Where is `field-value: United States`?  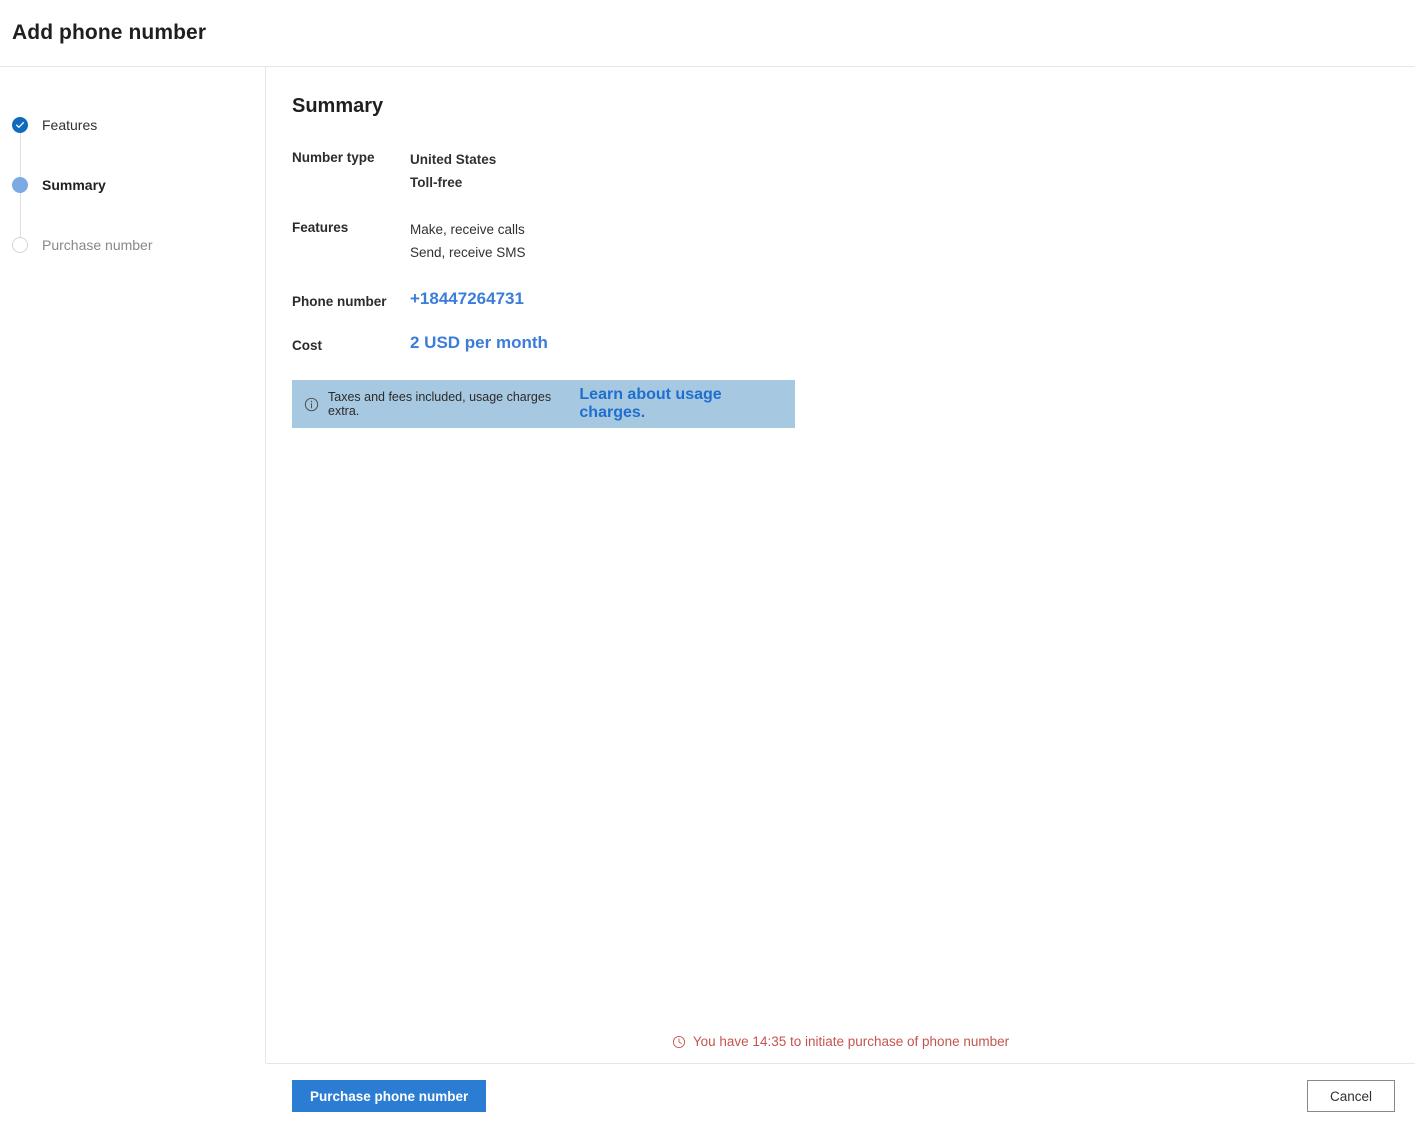
field-value: United States is located at coordinates (453, 159).